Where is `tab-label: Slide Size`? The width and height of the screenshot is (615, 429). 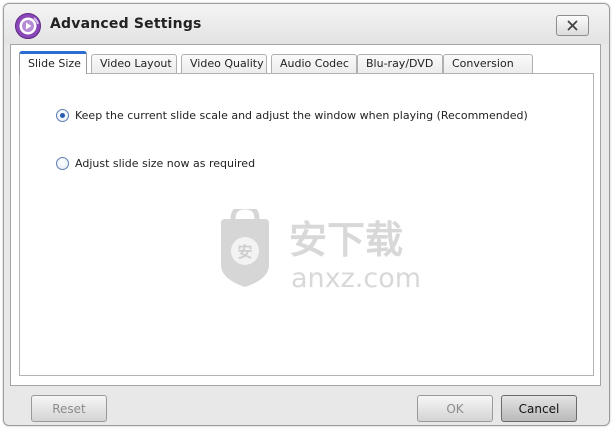 tab-label: Slide Size is located at coordinates (54, 63).